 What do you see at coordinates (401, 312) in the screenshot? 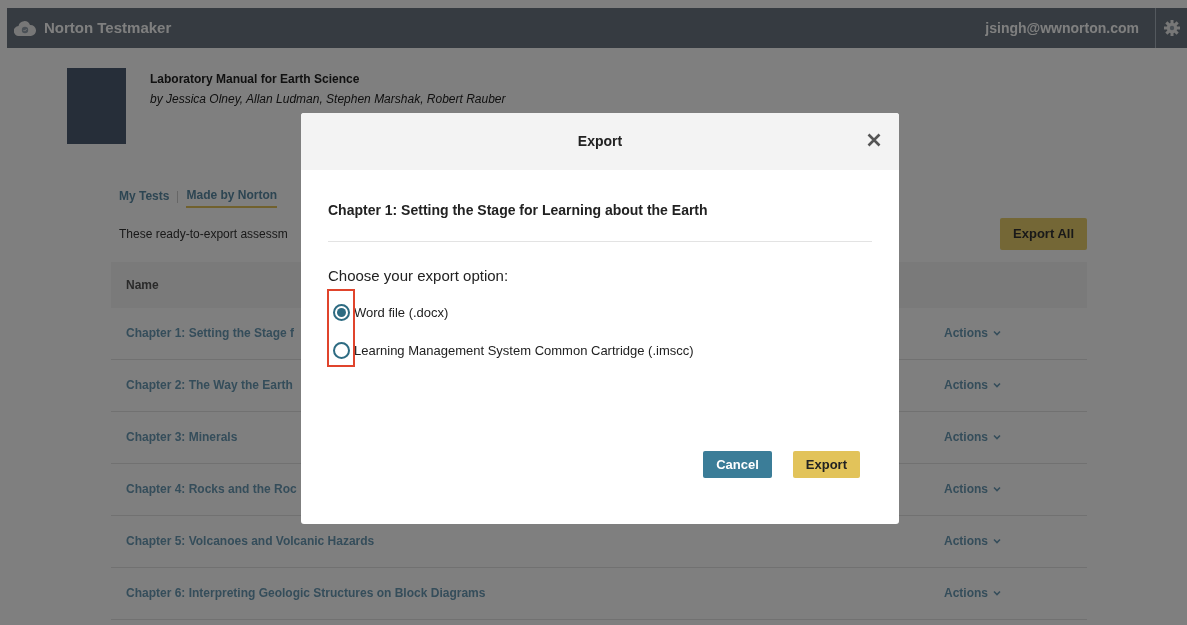
I see `option-label: Word file (.docx)` at bounding box center [401, 312].